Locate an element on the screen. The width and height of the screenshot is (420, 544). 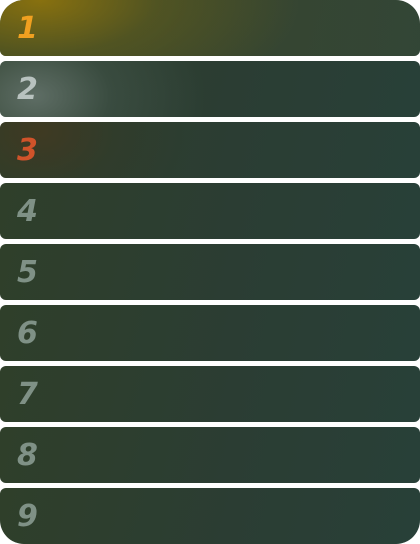
leaderboard-row-6: 6 is located at coordinates (210, 333).